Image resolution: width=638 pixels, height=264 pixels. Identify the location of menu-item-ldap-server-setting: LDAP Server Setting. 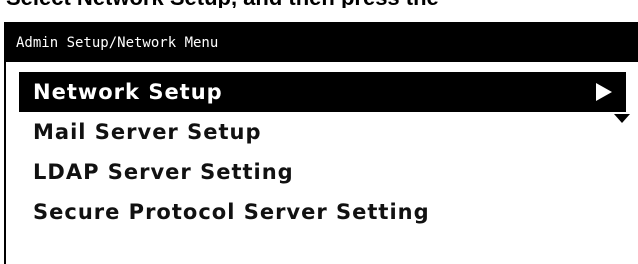
(322, 172).